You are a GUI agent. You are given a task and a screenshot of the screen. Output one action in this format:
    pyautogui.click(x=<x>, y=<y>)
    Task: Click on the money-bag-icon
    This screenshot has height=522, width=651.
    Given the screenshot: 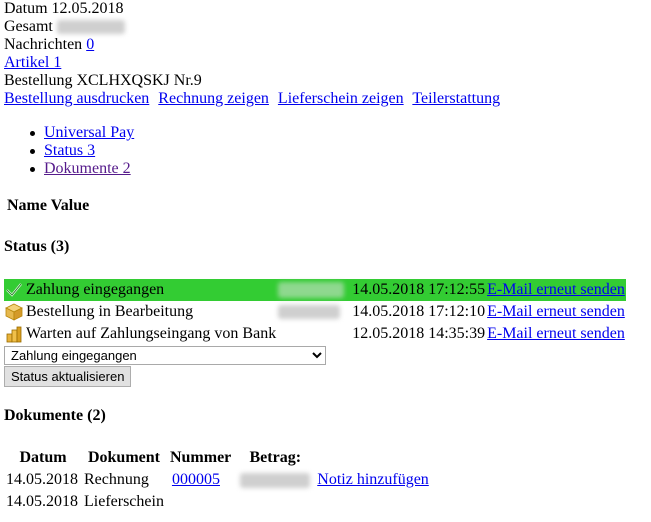 What is the action you would take?
    pyautogui.click(x=14, y=334)
    